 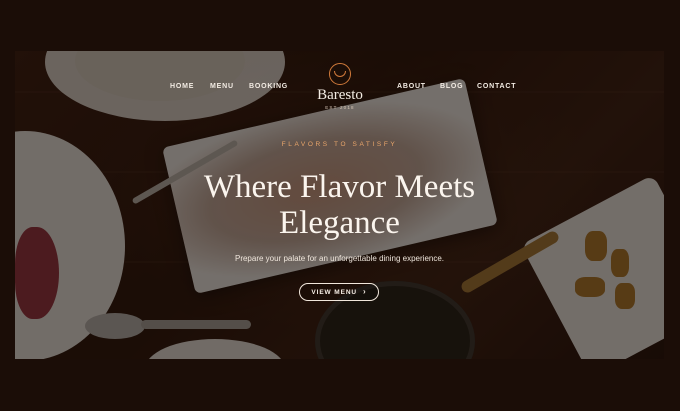 I want to click on nav-home: HOME, so click(x=182, y=86).